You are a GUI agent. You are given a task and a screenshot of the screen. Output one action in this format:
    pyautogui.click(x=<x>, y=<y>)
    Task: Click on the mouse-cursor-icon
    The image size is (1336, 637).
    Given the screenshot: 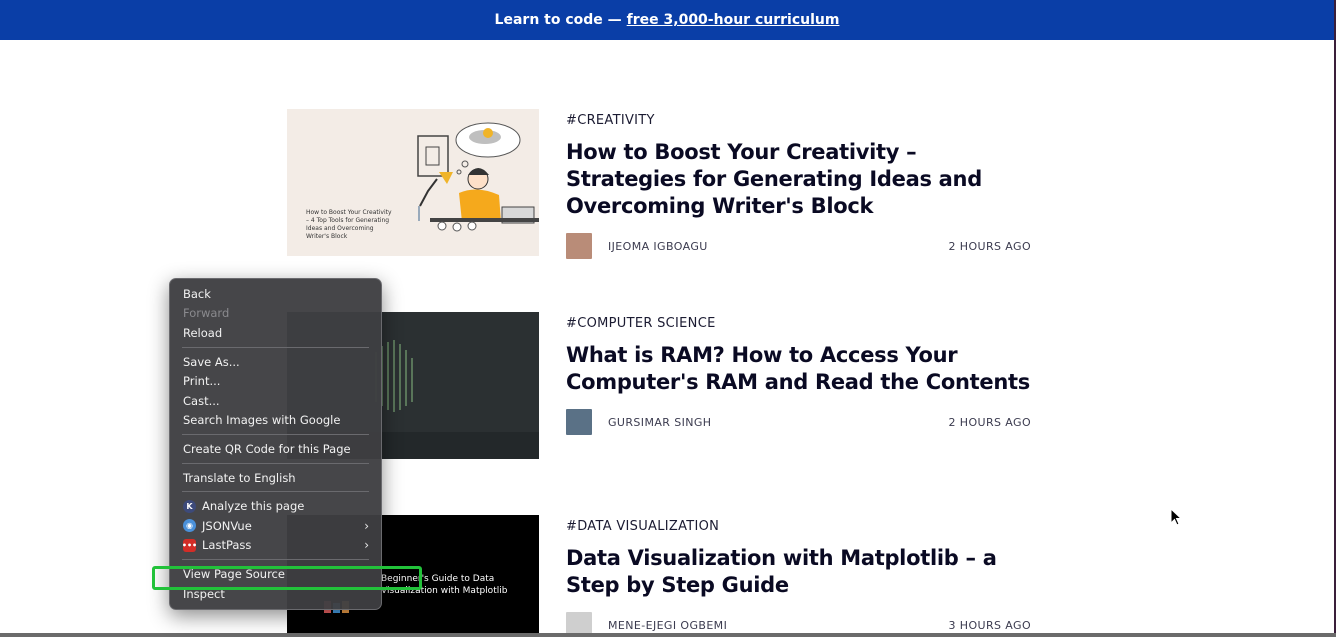 What is the action you would take?
    pyautogui.click(x=1176, y=517)
    